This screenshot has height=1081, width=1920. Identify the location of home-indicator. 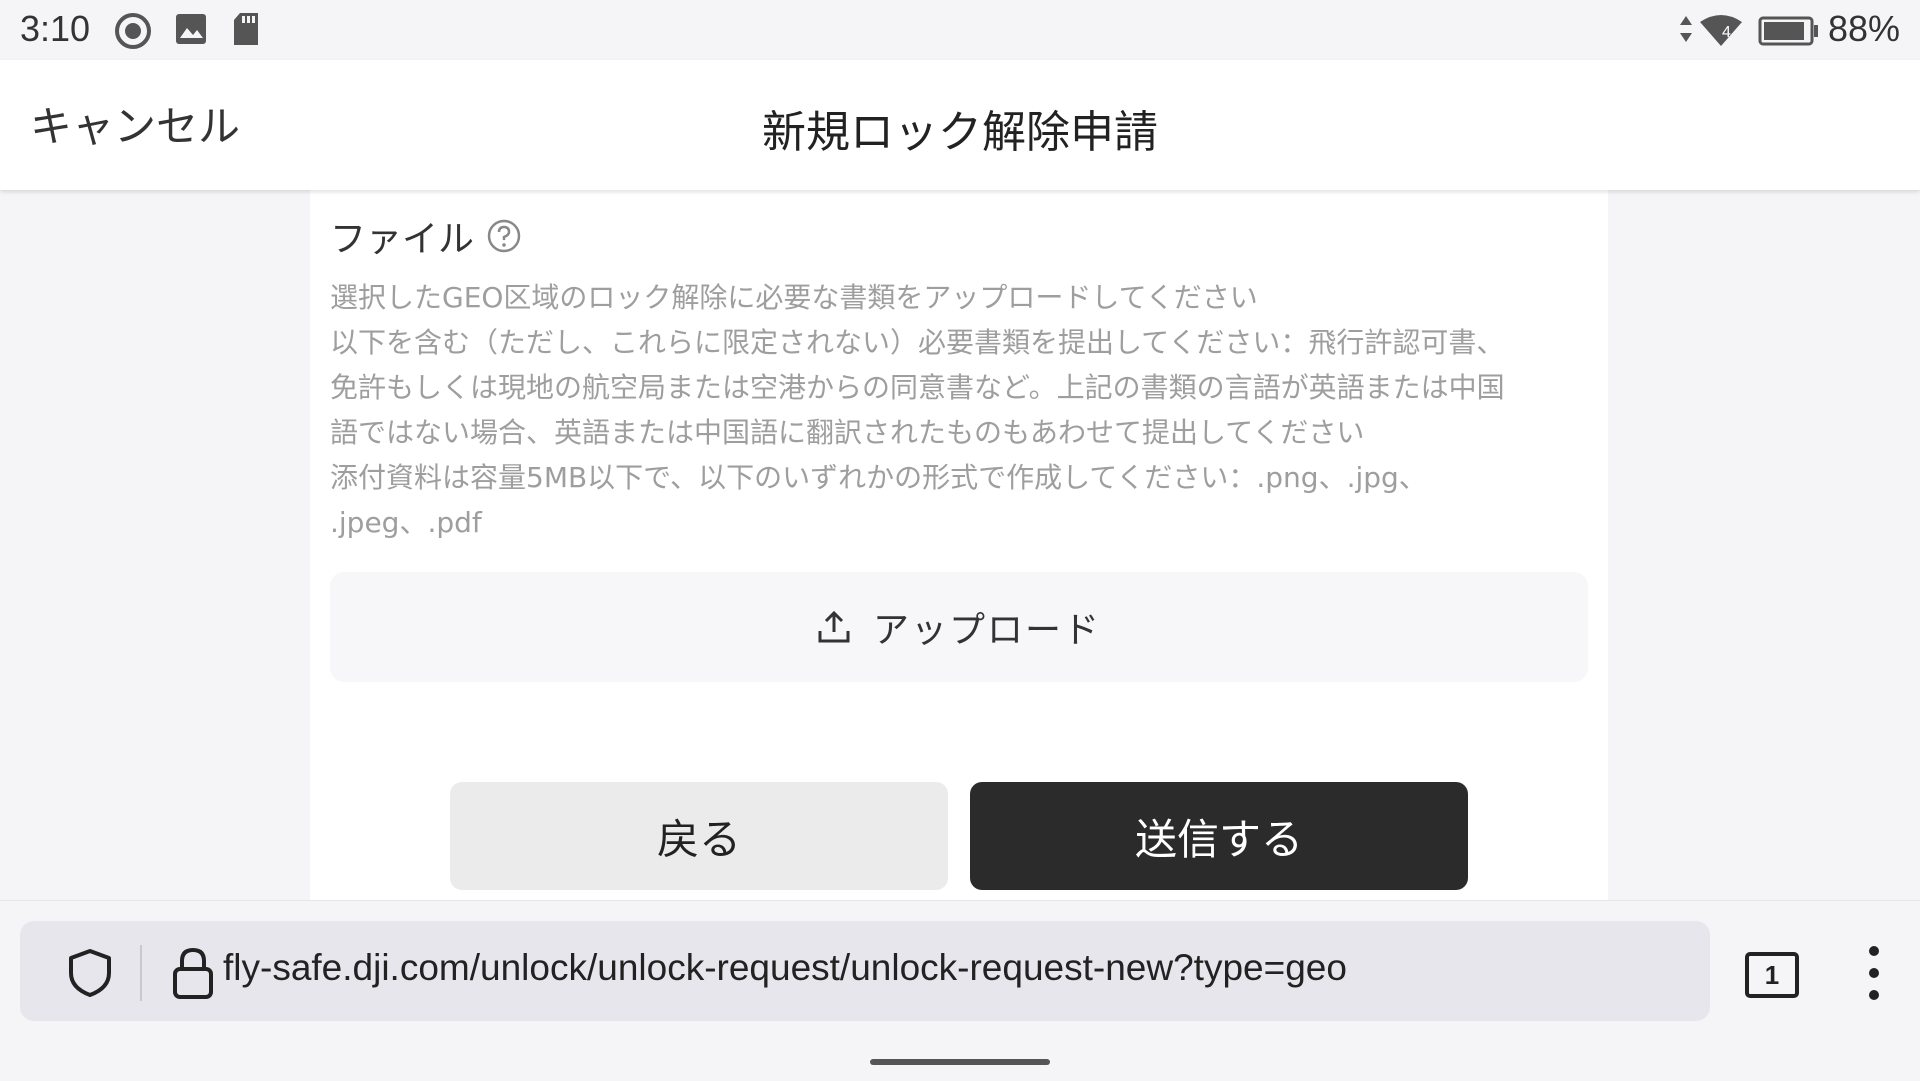
(960, 1062).